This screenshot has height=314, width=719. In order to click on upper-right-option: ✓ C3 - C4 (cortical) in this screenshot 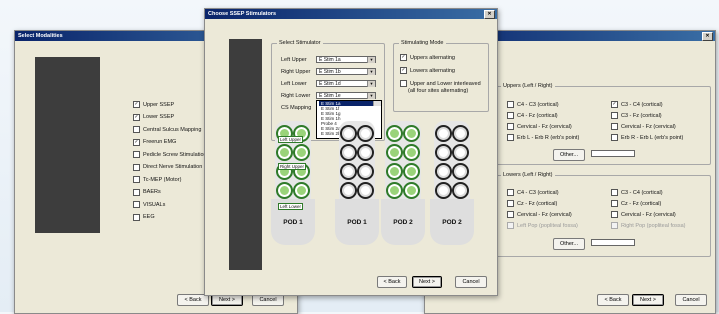, I will do `click(637, 104)`.